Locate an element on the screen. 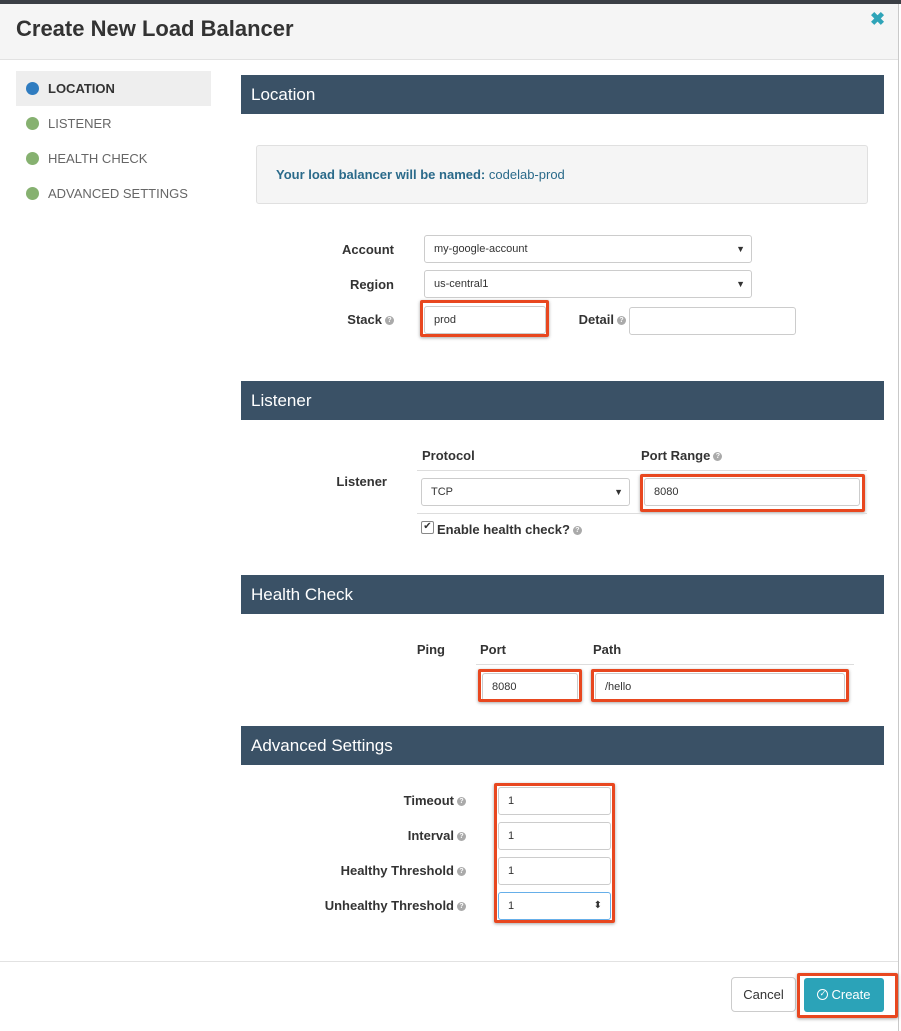 Image resolution: width=901 pixels, height=1031 pixels. unhealthy-threshold-label-row: Unhealthy Threshold? is located at coordinates (383, 905).